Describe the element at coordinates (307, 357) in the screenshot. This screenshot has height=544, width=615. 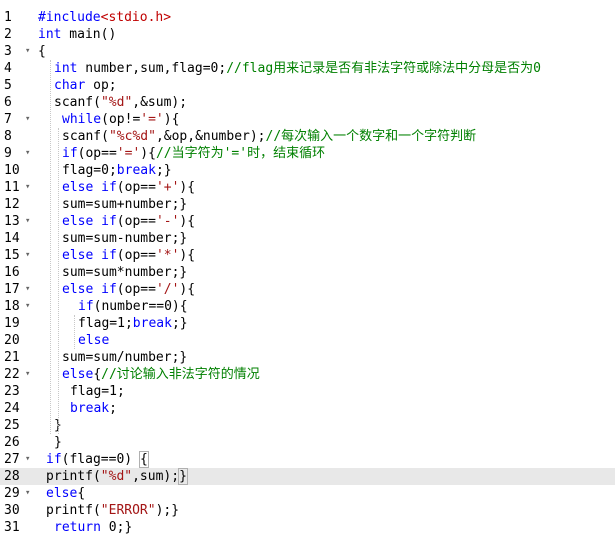
I see `code-line: 21 sum=sum/number;}` at that location.